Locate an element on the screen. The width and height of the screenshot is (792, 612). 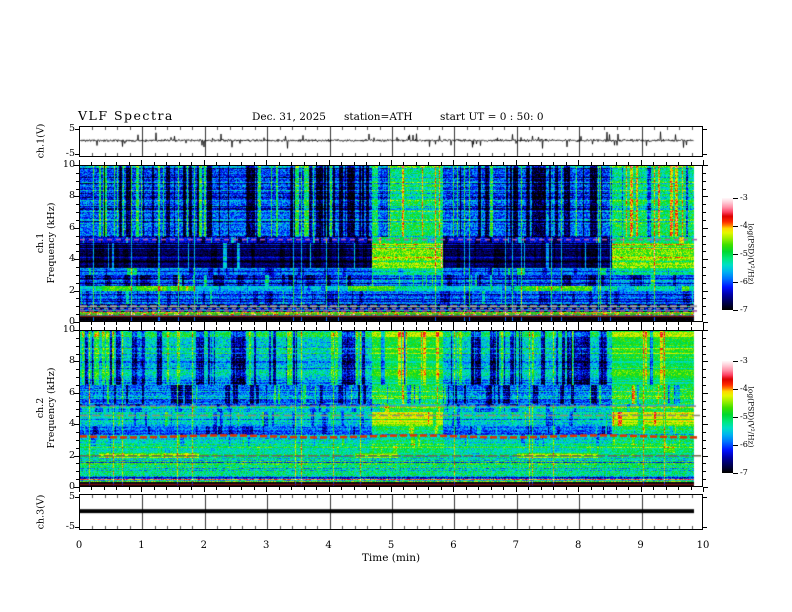
ch1-frequency-axis-label-line1: ch.1 is located at coordinates (40, 243).